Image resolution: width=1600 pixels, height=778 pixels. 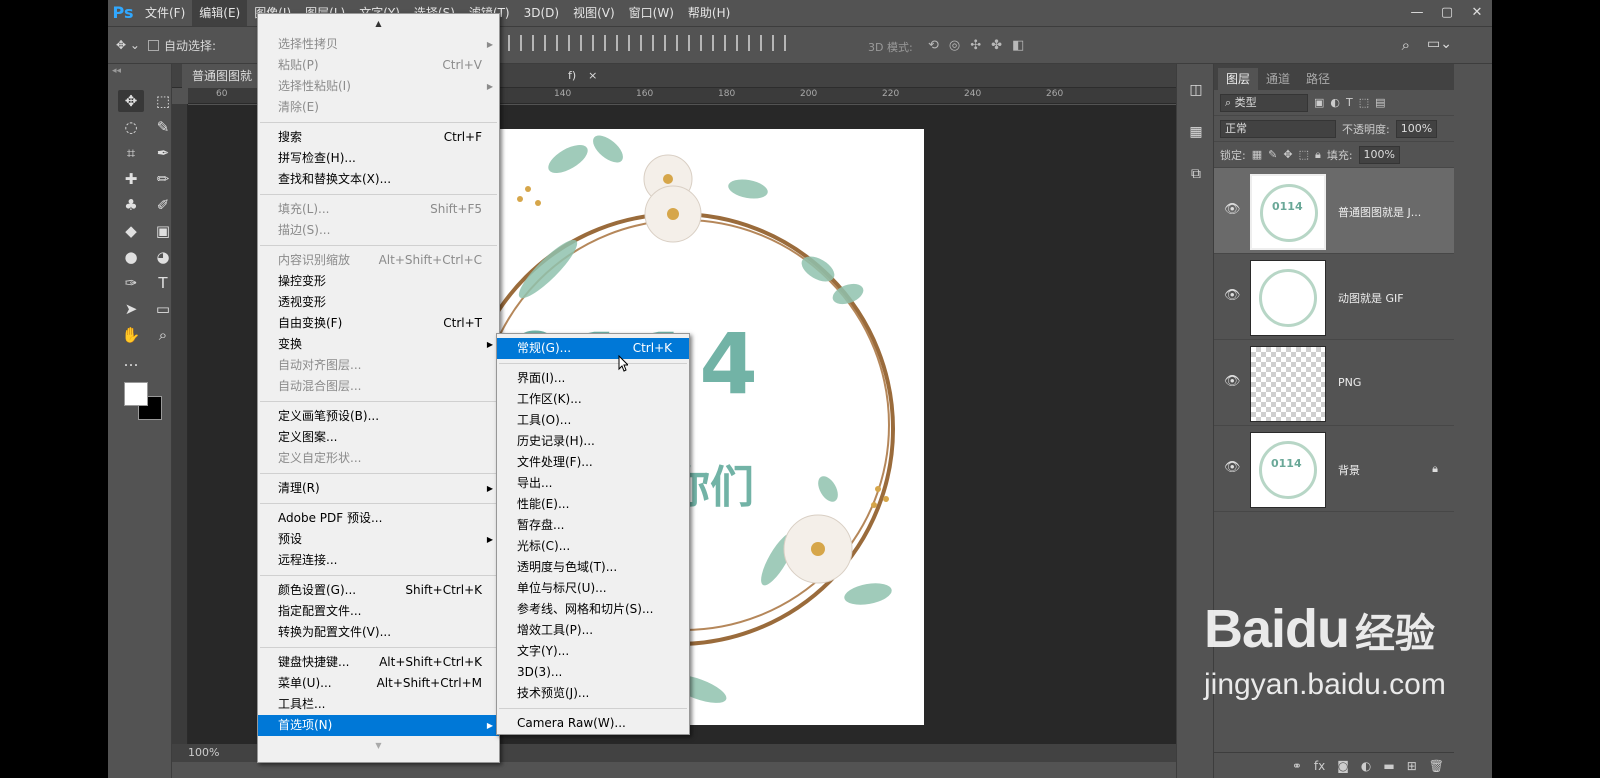 I want to click on adjustments-icon: ▦, so click(x=1196, y=132).